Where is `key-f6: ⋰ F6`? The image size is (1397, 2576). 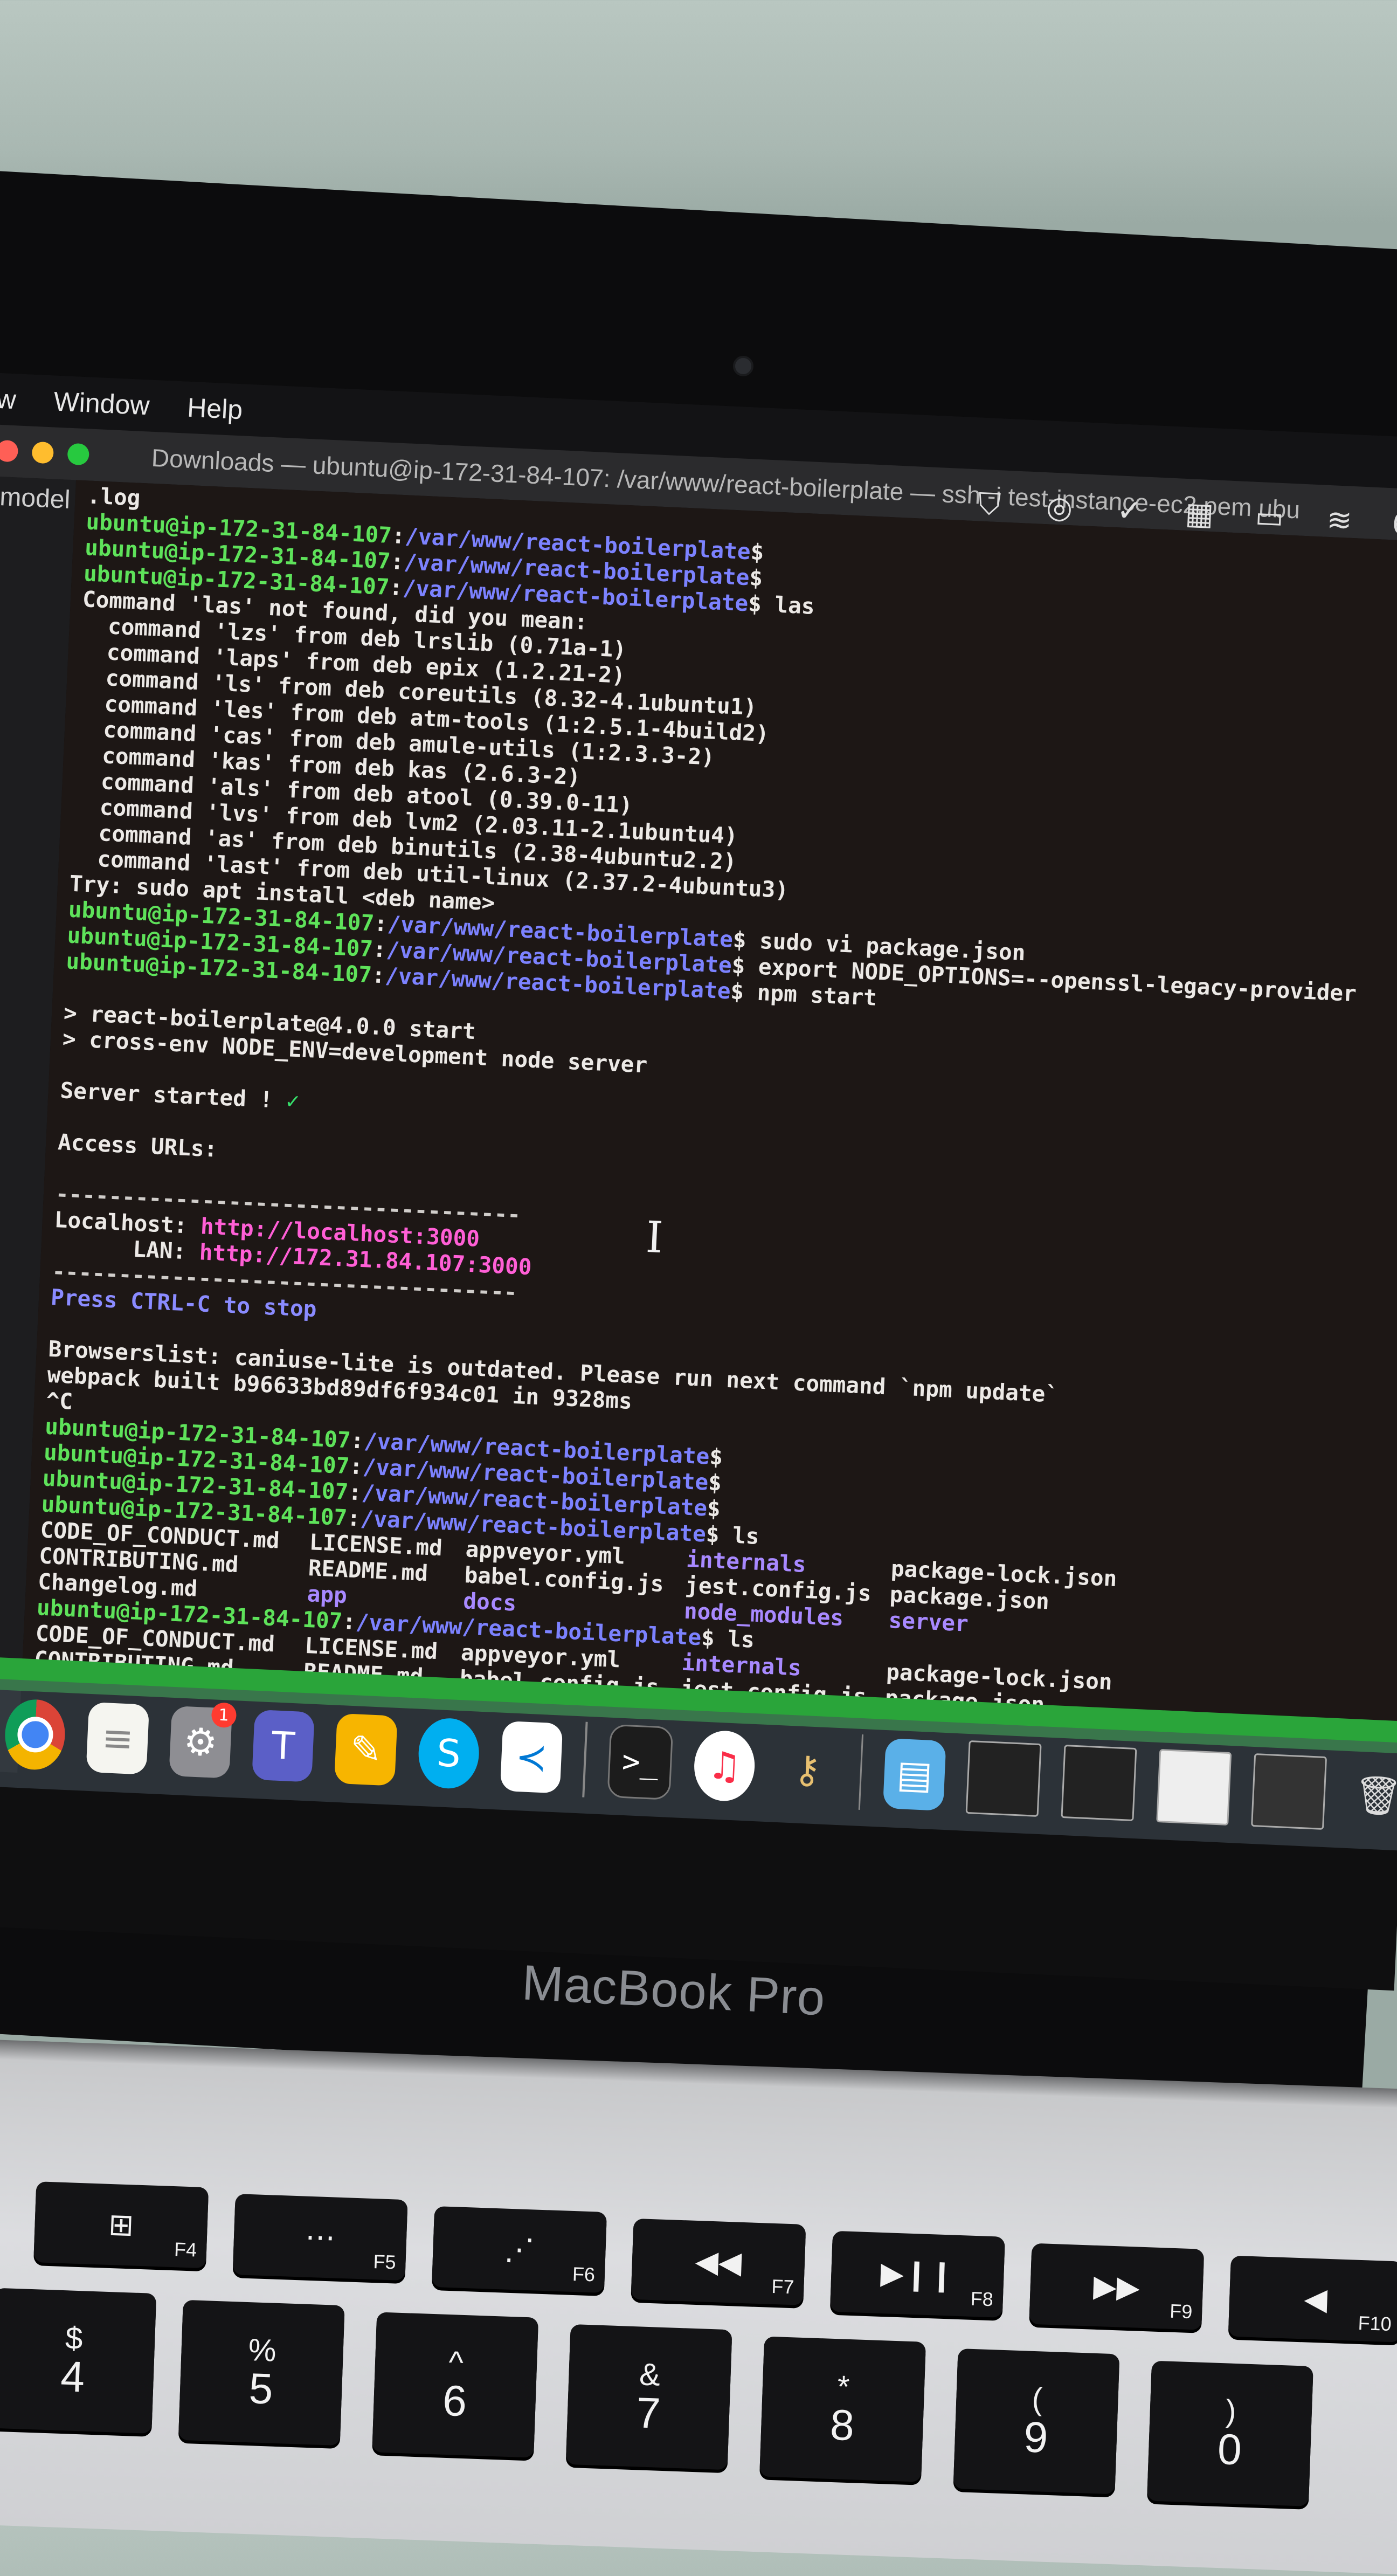 key-f6: ⋰ F6 is located at coordinates (519, 2249).